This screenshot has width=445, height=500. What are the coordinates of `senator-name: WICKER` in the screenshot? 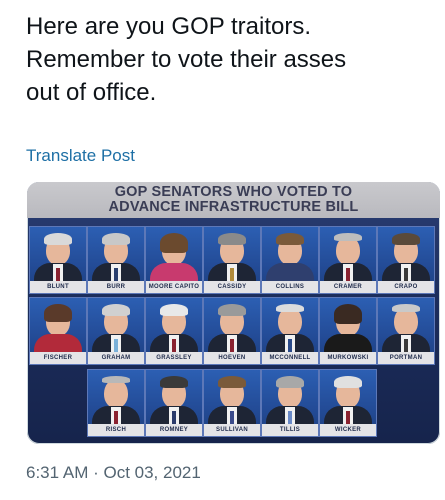 It's located at (348, 430).